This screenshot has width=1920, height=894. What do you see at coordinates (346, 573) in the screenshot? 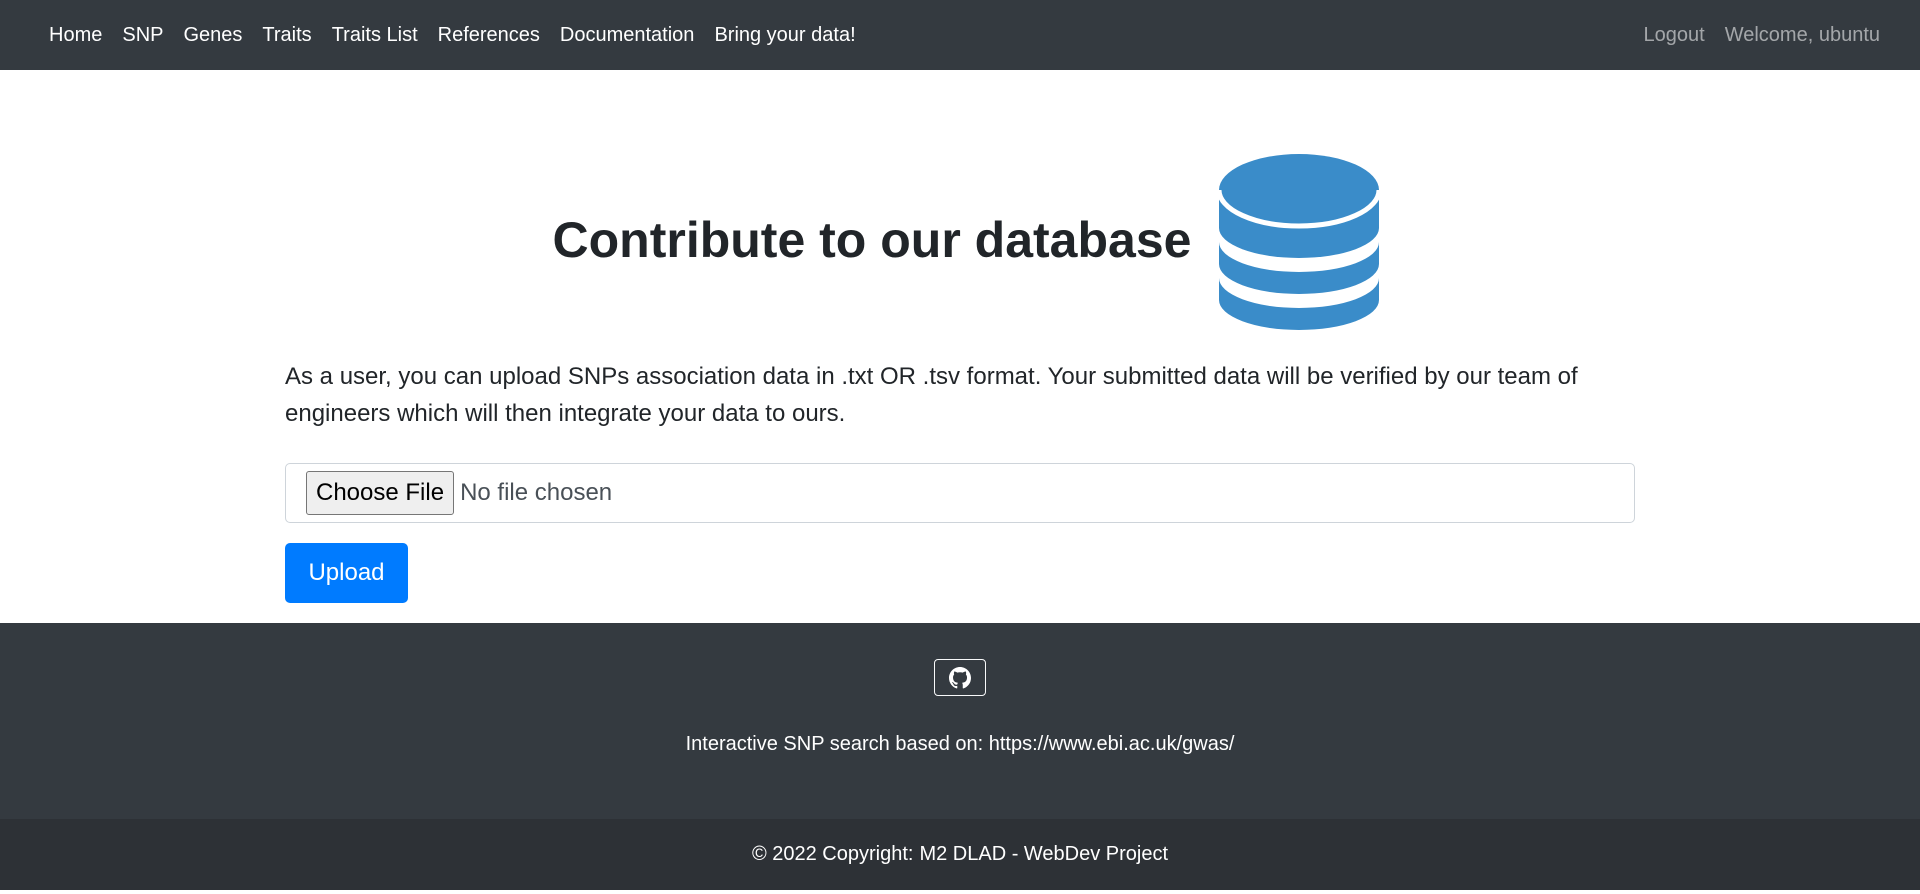
I see `upload-button: Upload` at bounding box center [346, 573].